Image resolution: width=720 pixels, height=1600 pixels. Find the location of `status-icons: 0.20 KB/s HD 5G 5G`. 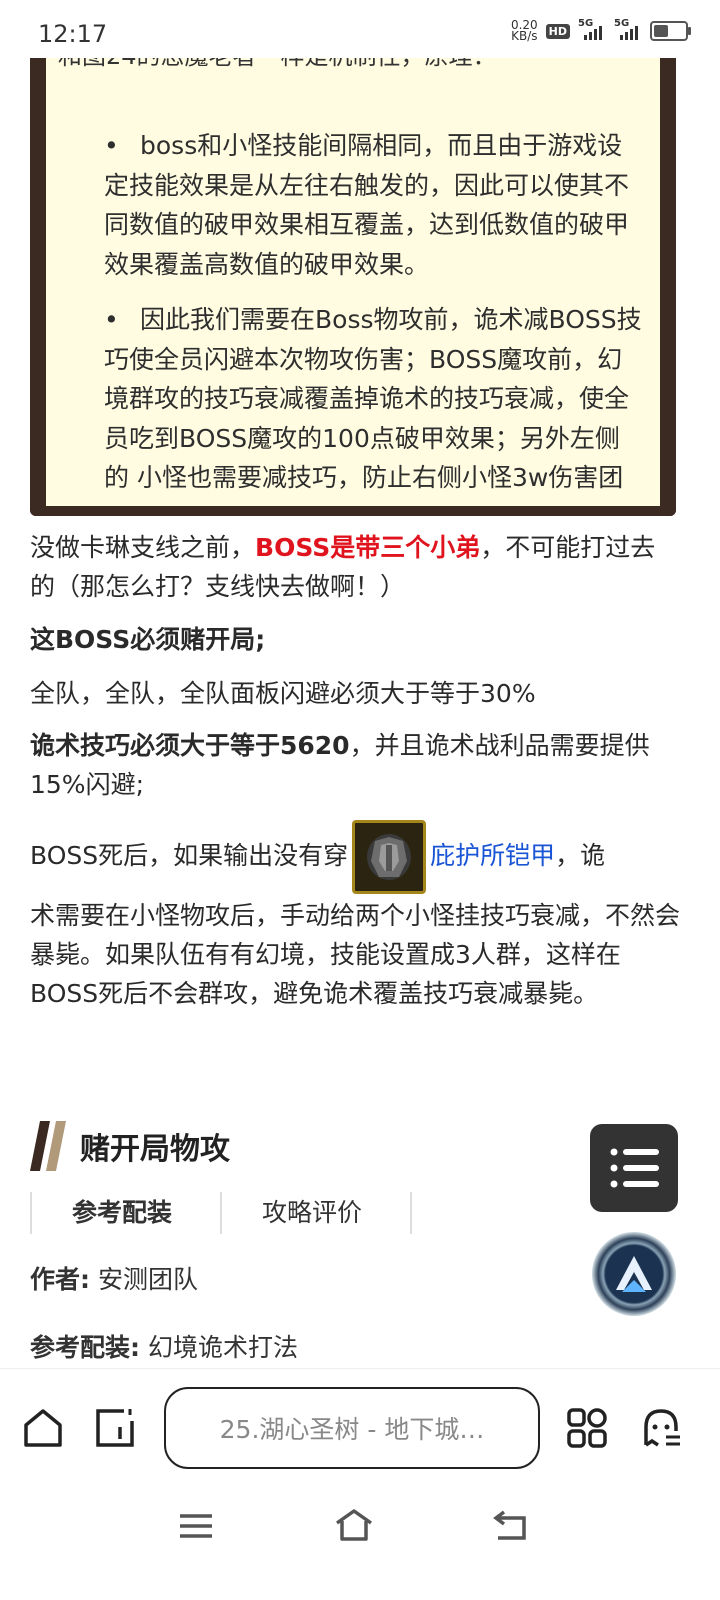

status-icons: 0.20 KB/s HD 5G 5G is located at coordinates (600, 30).